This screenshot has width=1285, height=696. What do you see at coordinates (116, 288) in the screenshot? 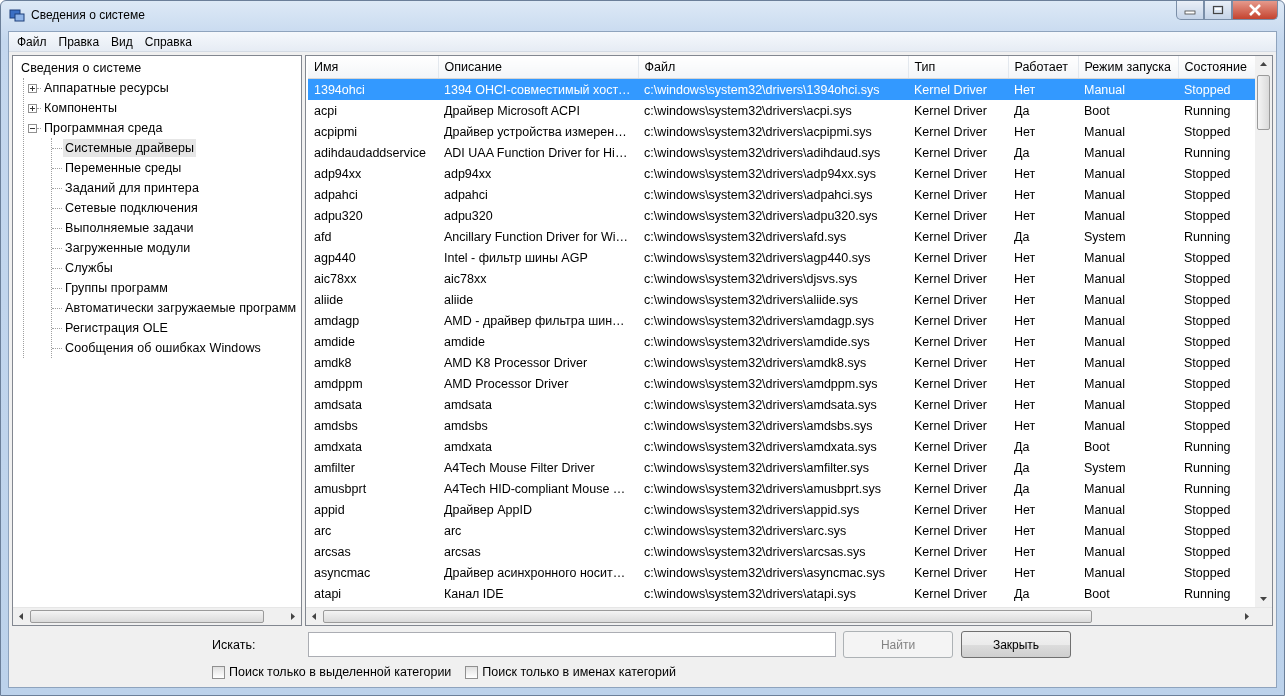
I see `tree-item: Группы программ` at bounding box center [116, 288].